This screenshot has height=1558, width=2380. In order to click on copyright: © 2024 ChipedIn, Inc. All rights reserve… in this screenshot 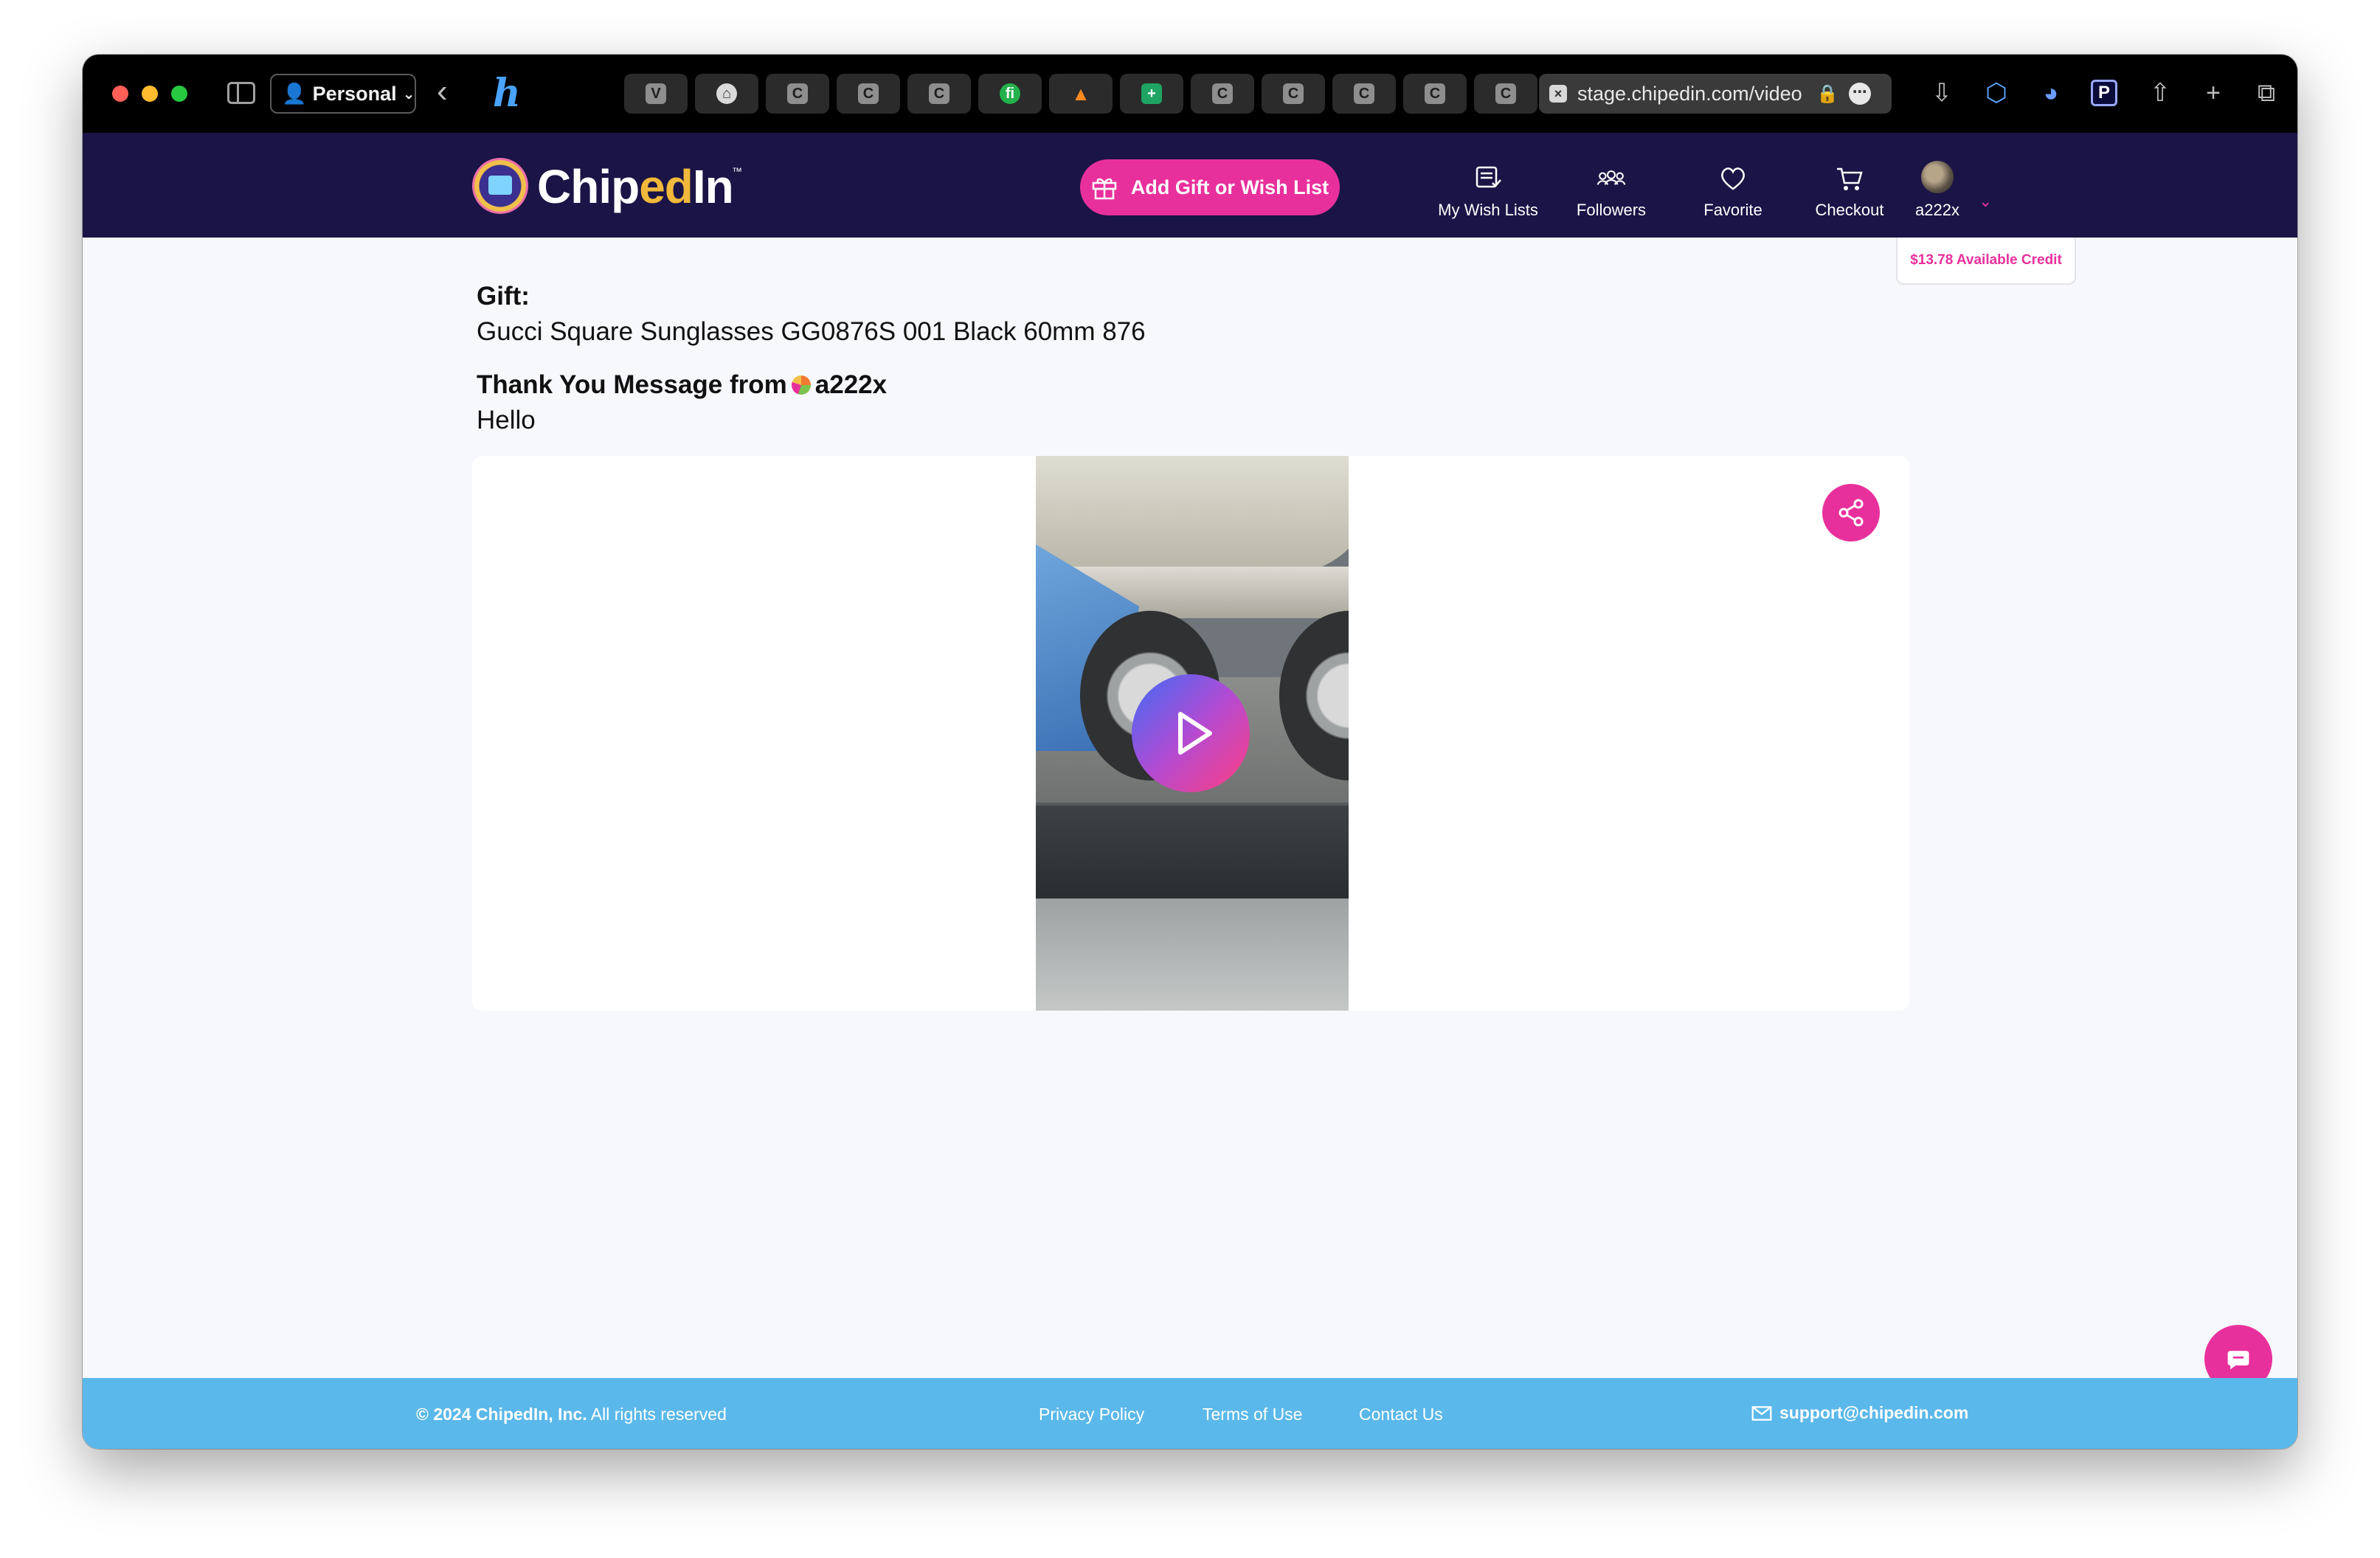, I will do `click(571, 1414)`.